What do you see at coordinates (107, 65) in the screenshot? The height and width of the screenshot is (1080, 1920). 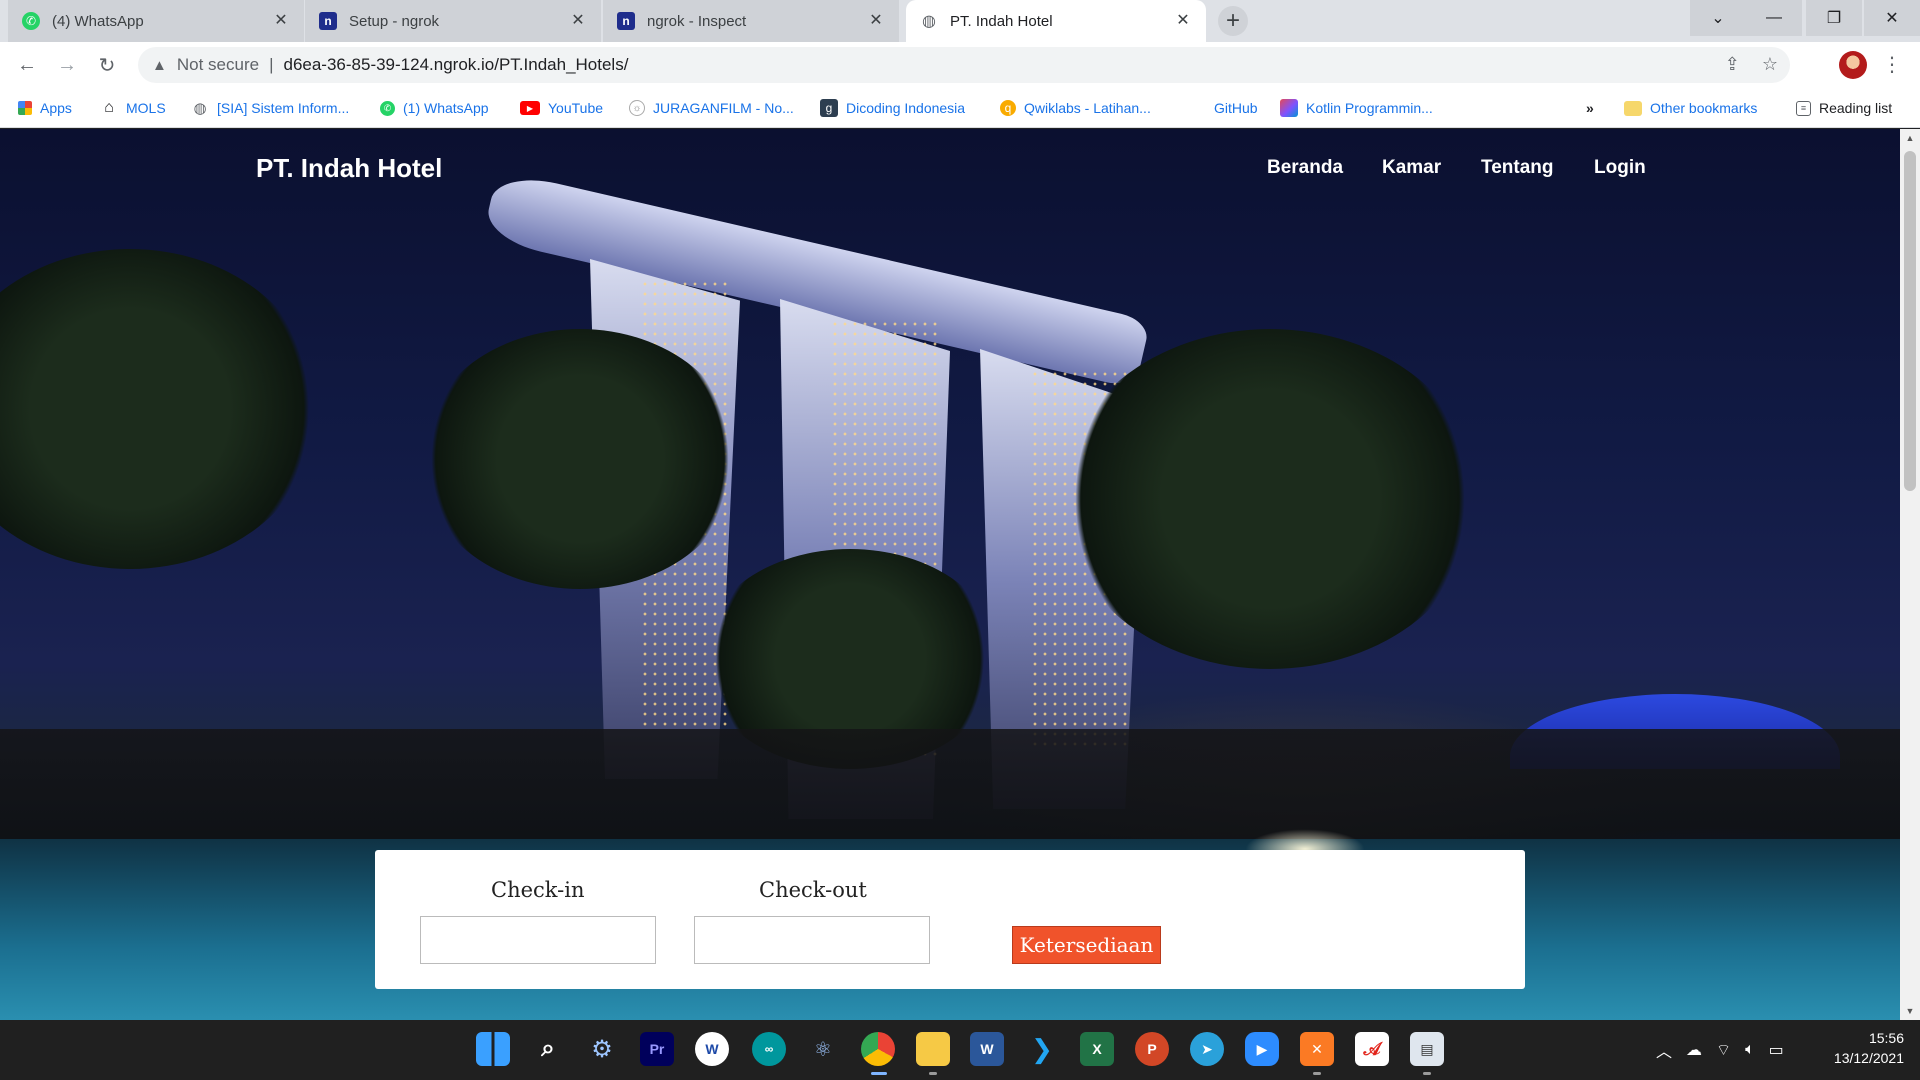 I see `reload-button: ↻` at bounding box center [107, 65].